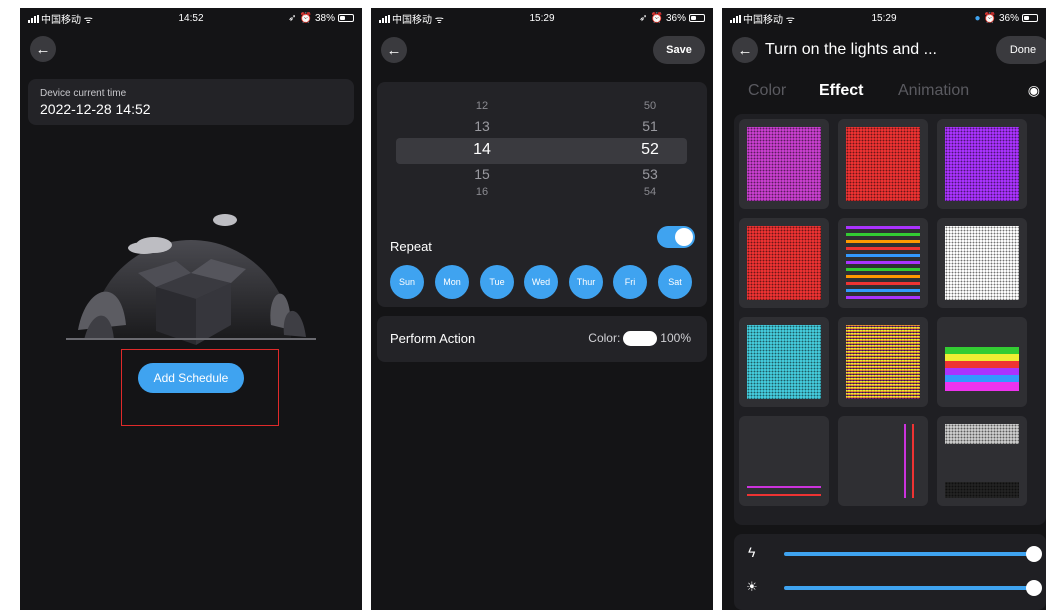 Image resolution: width=1046 pixels, height=610 pixels. I want to click on done-button: Done, so click(1021, 50).